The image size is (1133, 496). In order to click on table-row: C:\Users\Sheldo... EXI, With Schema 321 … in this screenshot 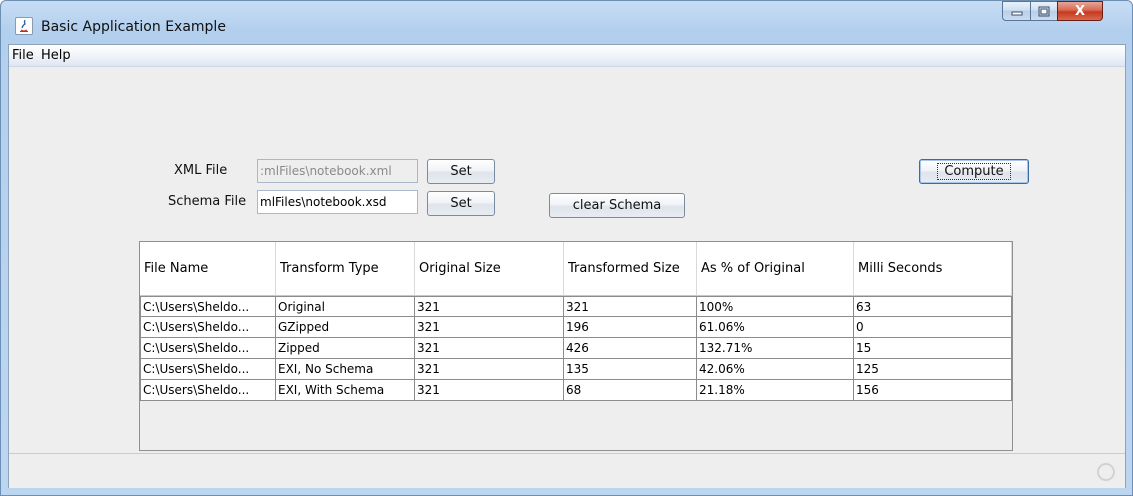, I will do `click(576, 390)`.